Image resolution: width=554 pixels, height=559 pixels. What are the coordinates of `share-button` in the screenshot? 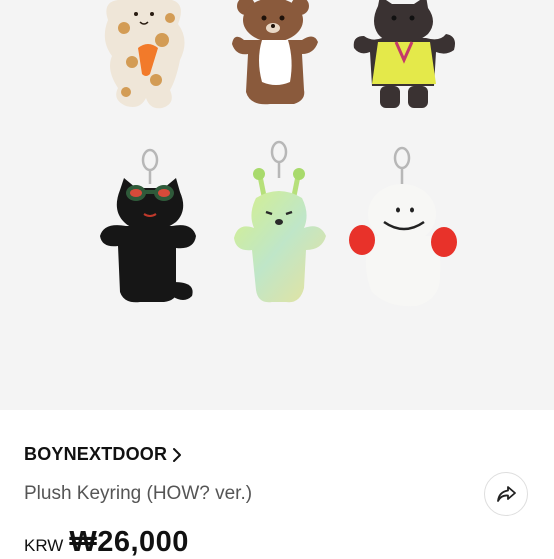 It's located at (506, 494).